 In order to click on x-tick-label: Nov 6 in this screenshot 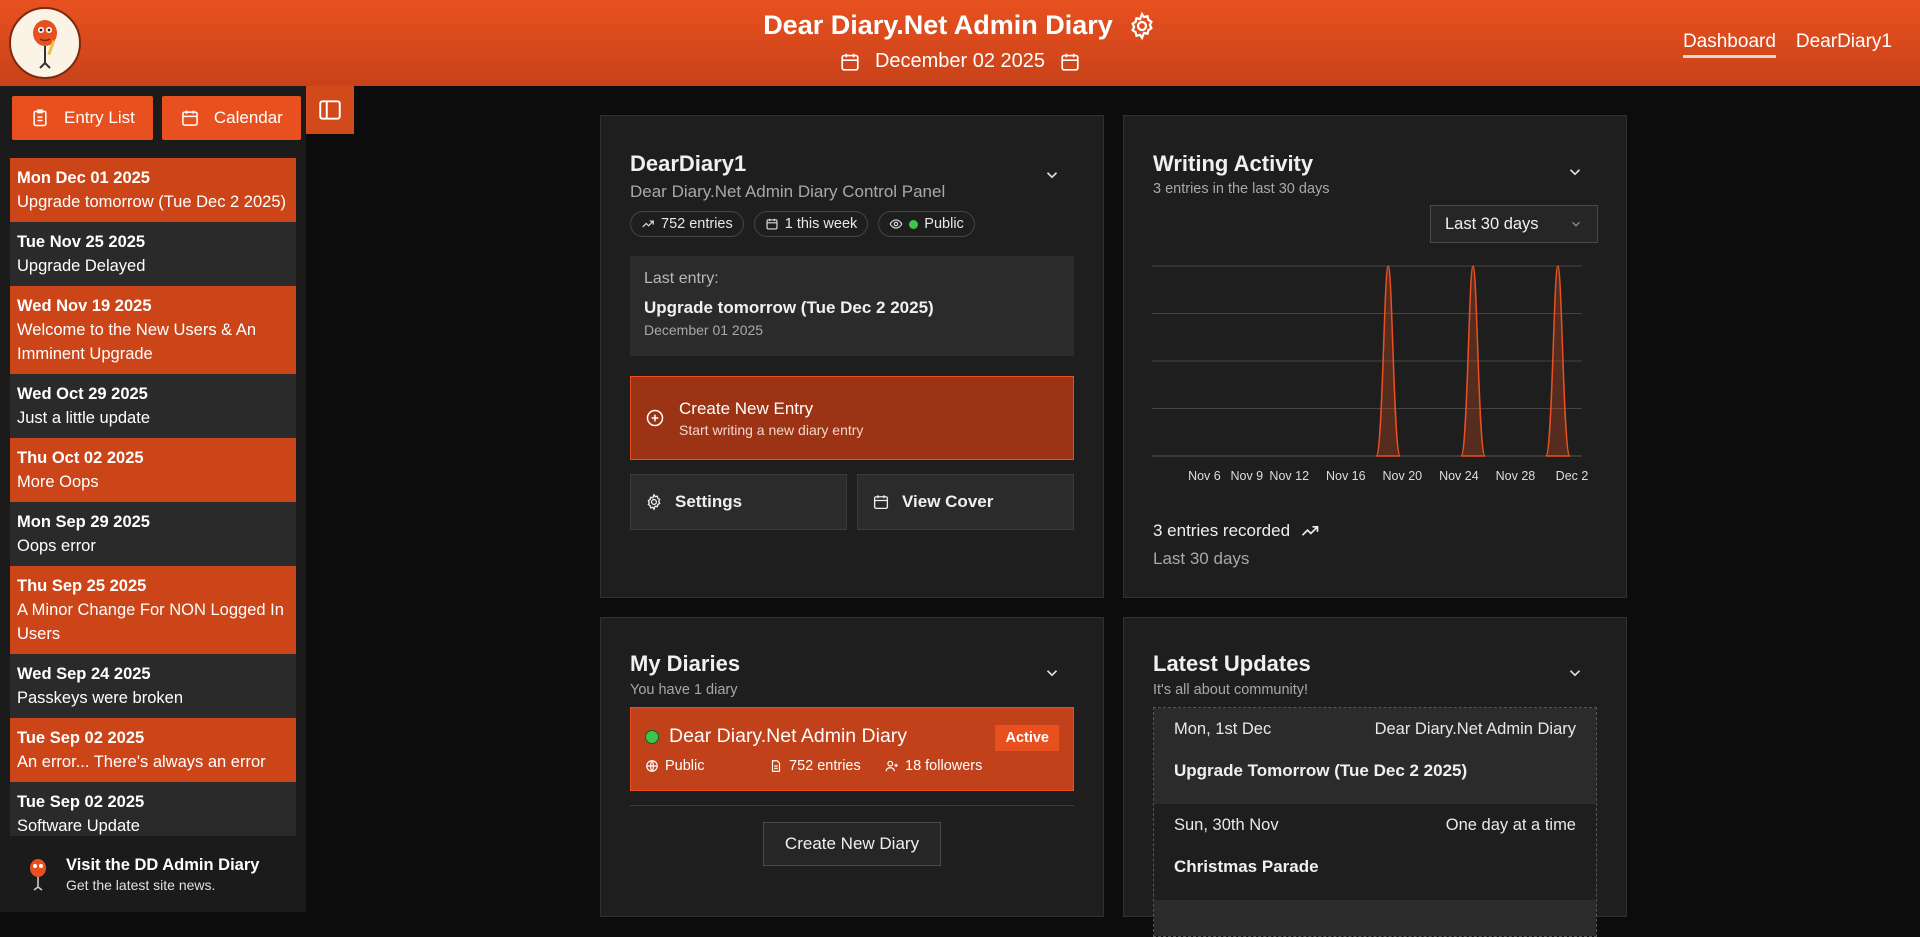, I will do `click(1204, 476)`.